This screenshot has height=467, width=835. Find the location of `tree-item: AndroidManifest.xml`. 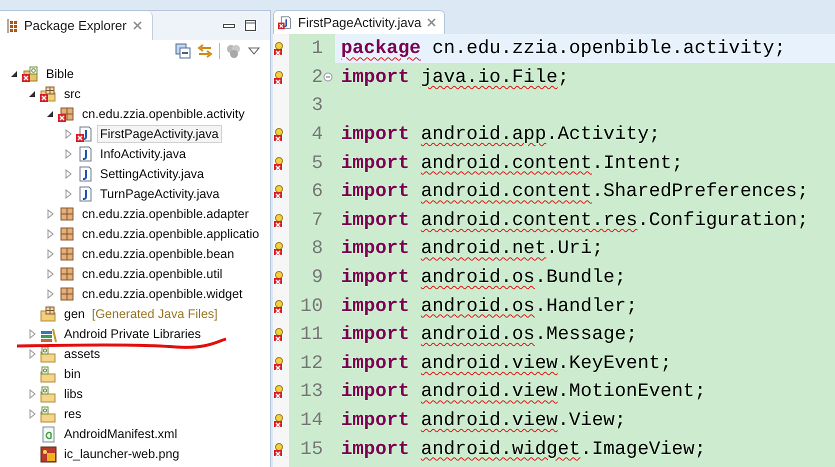

tree-item: AndroidManifest.xml is located at coordinates (120, 434).